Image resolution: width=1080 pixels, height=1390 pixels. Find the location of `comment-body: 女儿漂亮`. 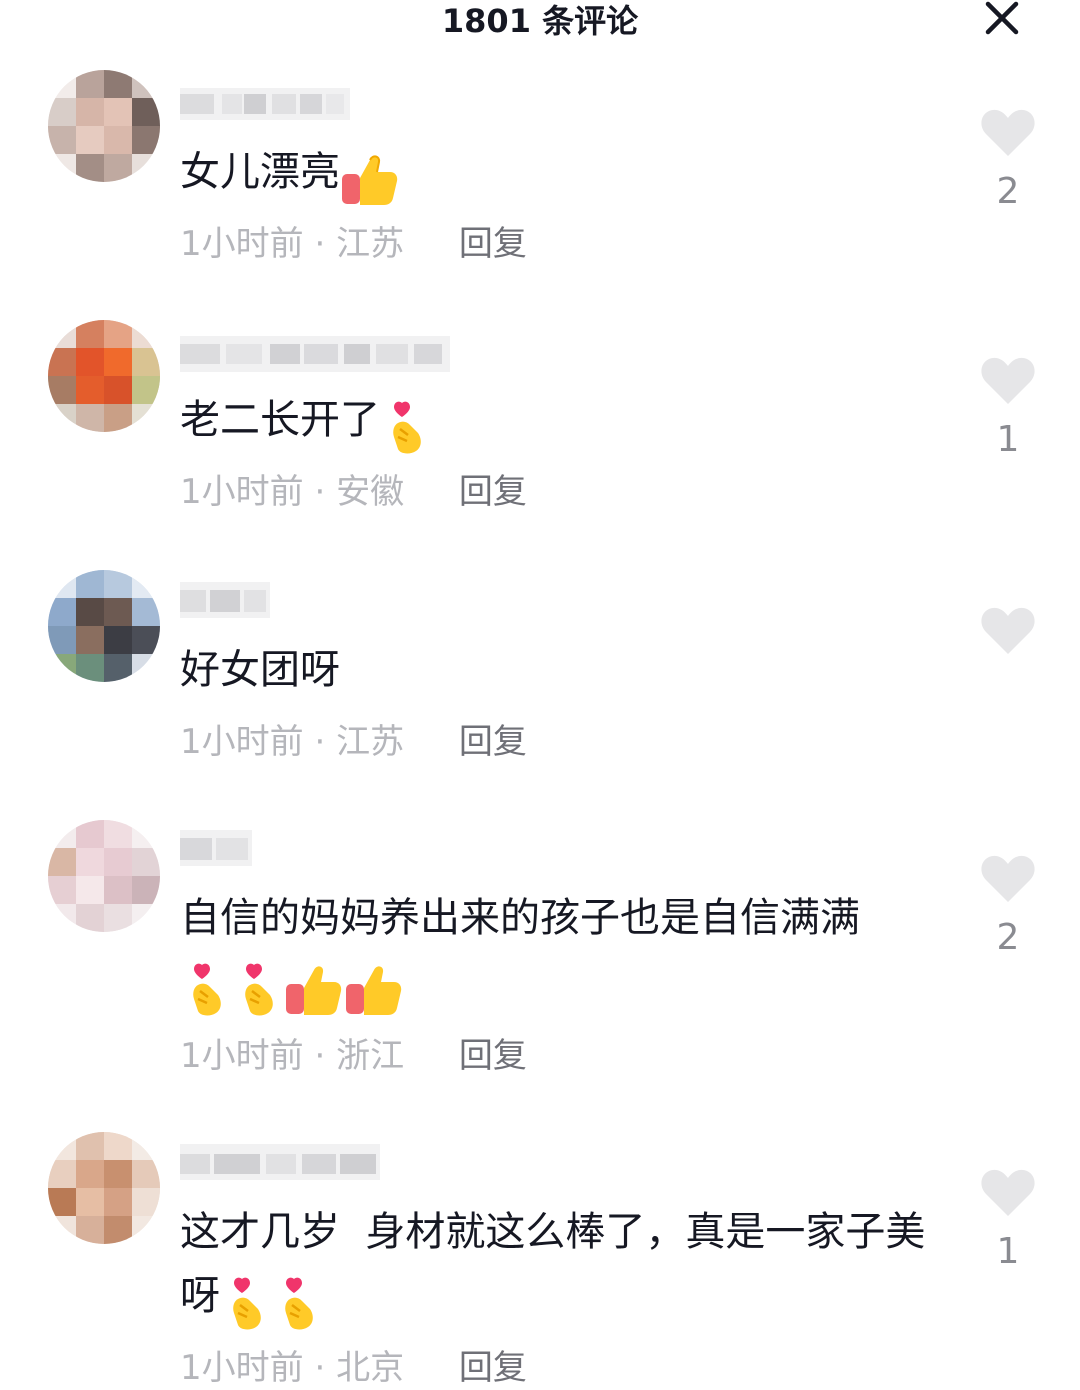

comment-body: 女儿漂亮 is located at coordinates (260, 172).